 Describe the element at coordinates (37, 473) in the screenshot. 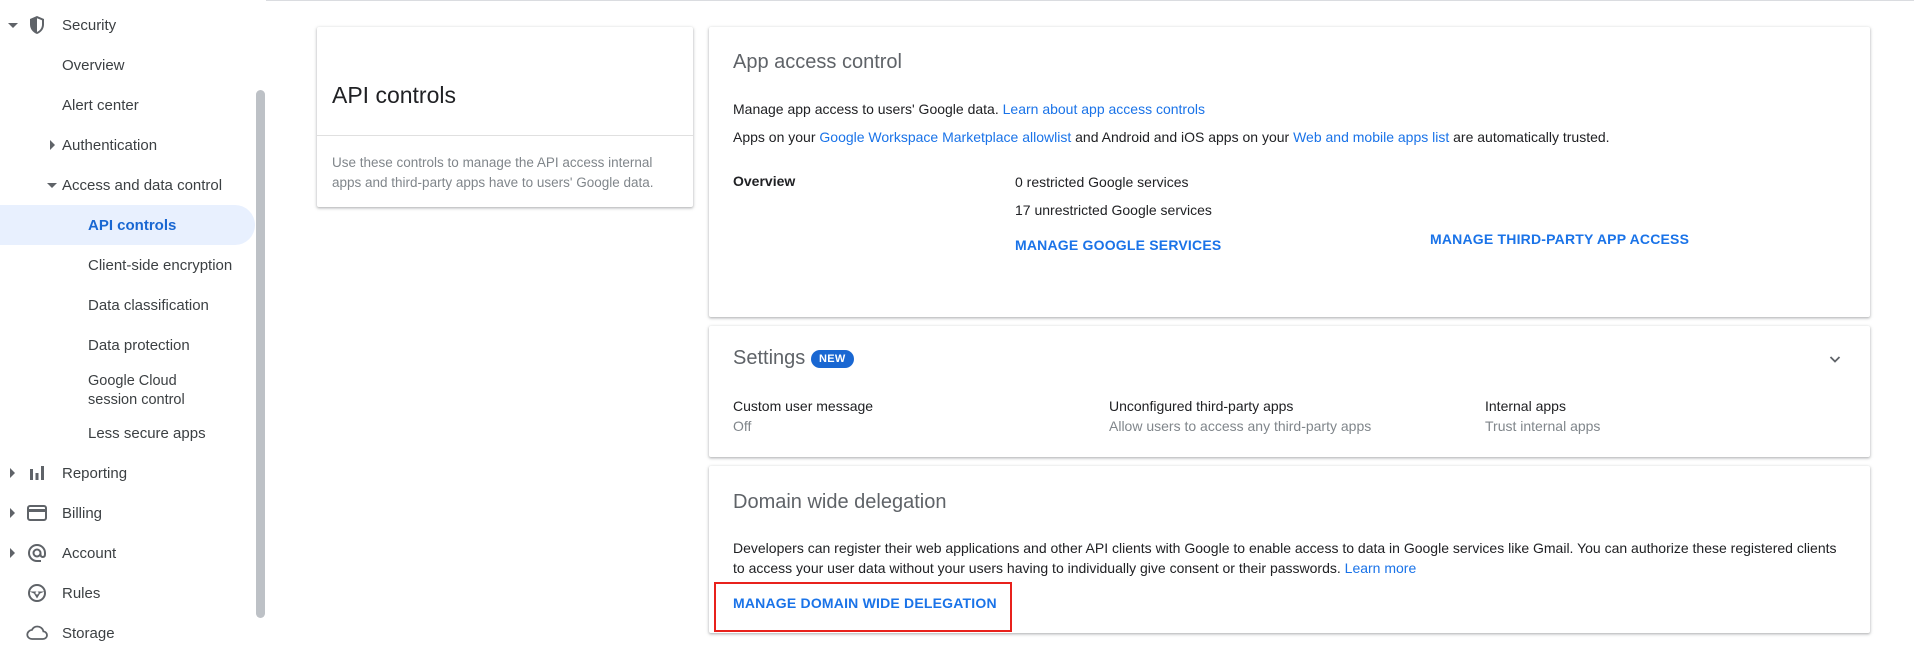

I see `bar-chart-icon` at that location.